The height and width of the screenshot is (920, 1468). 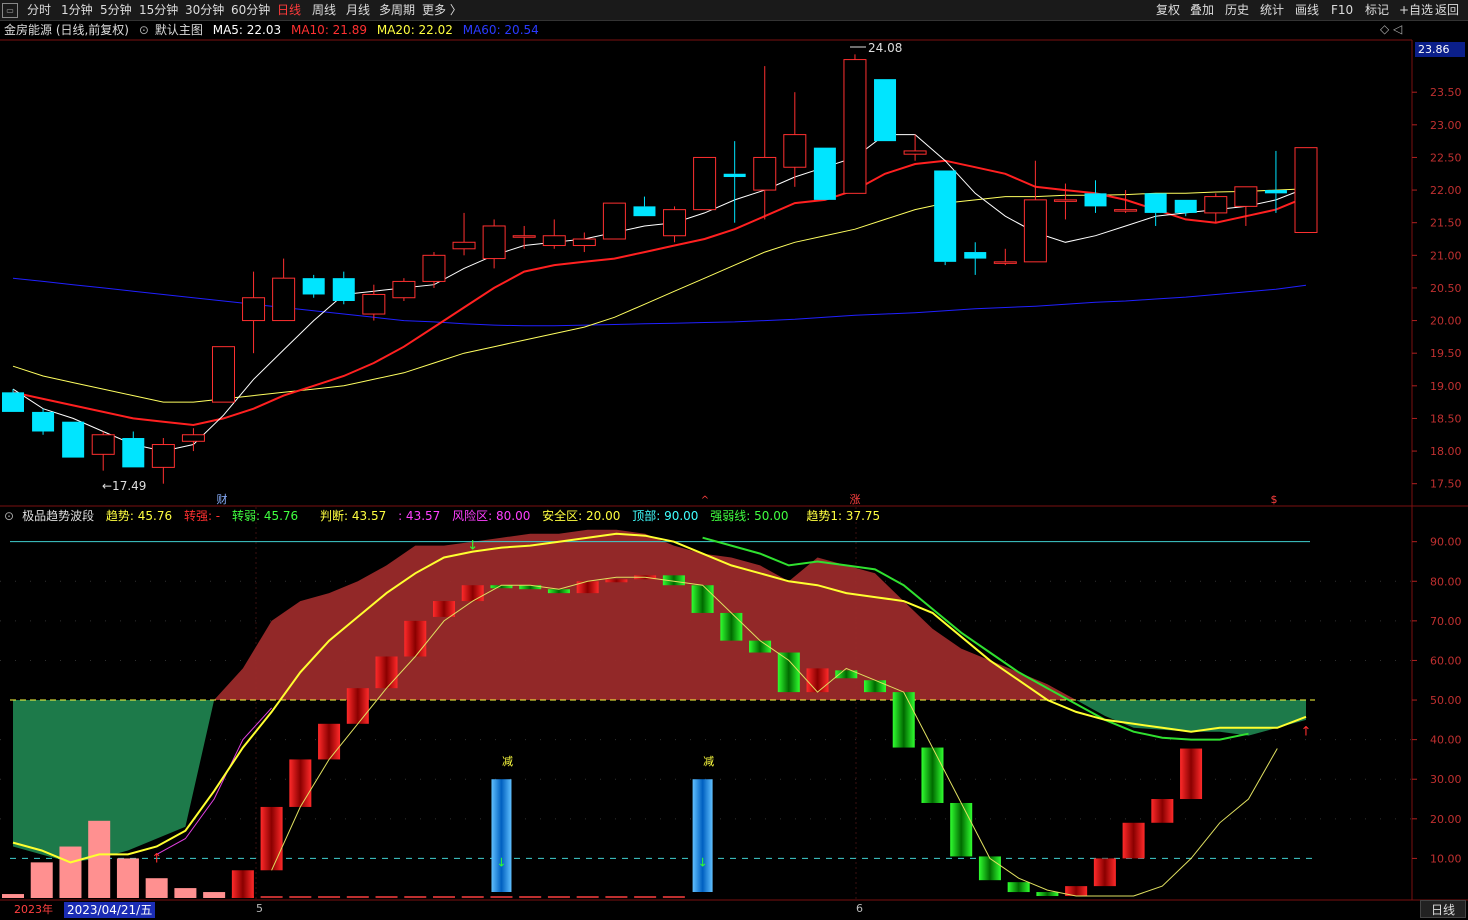 I want to click on month-tick-5: 5, so click(x=259, y=908).